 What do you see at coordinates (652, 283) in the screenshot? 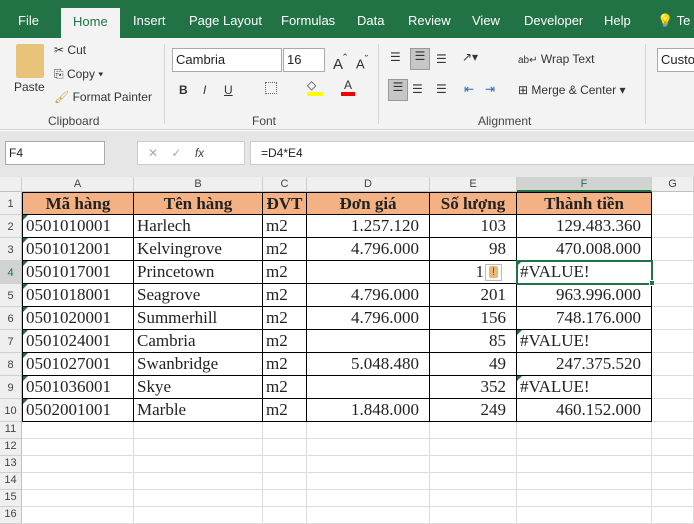
I see `fill-handle` at bounding box center [652, 283].